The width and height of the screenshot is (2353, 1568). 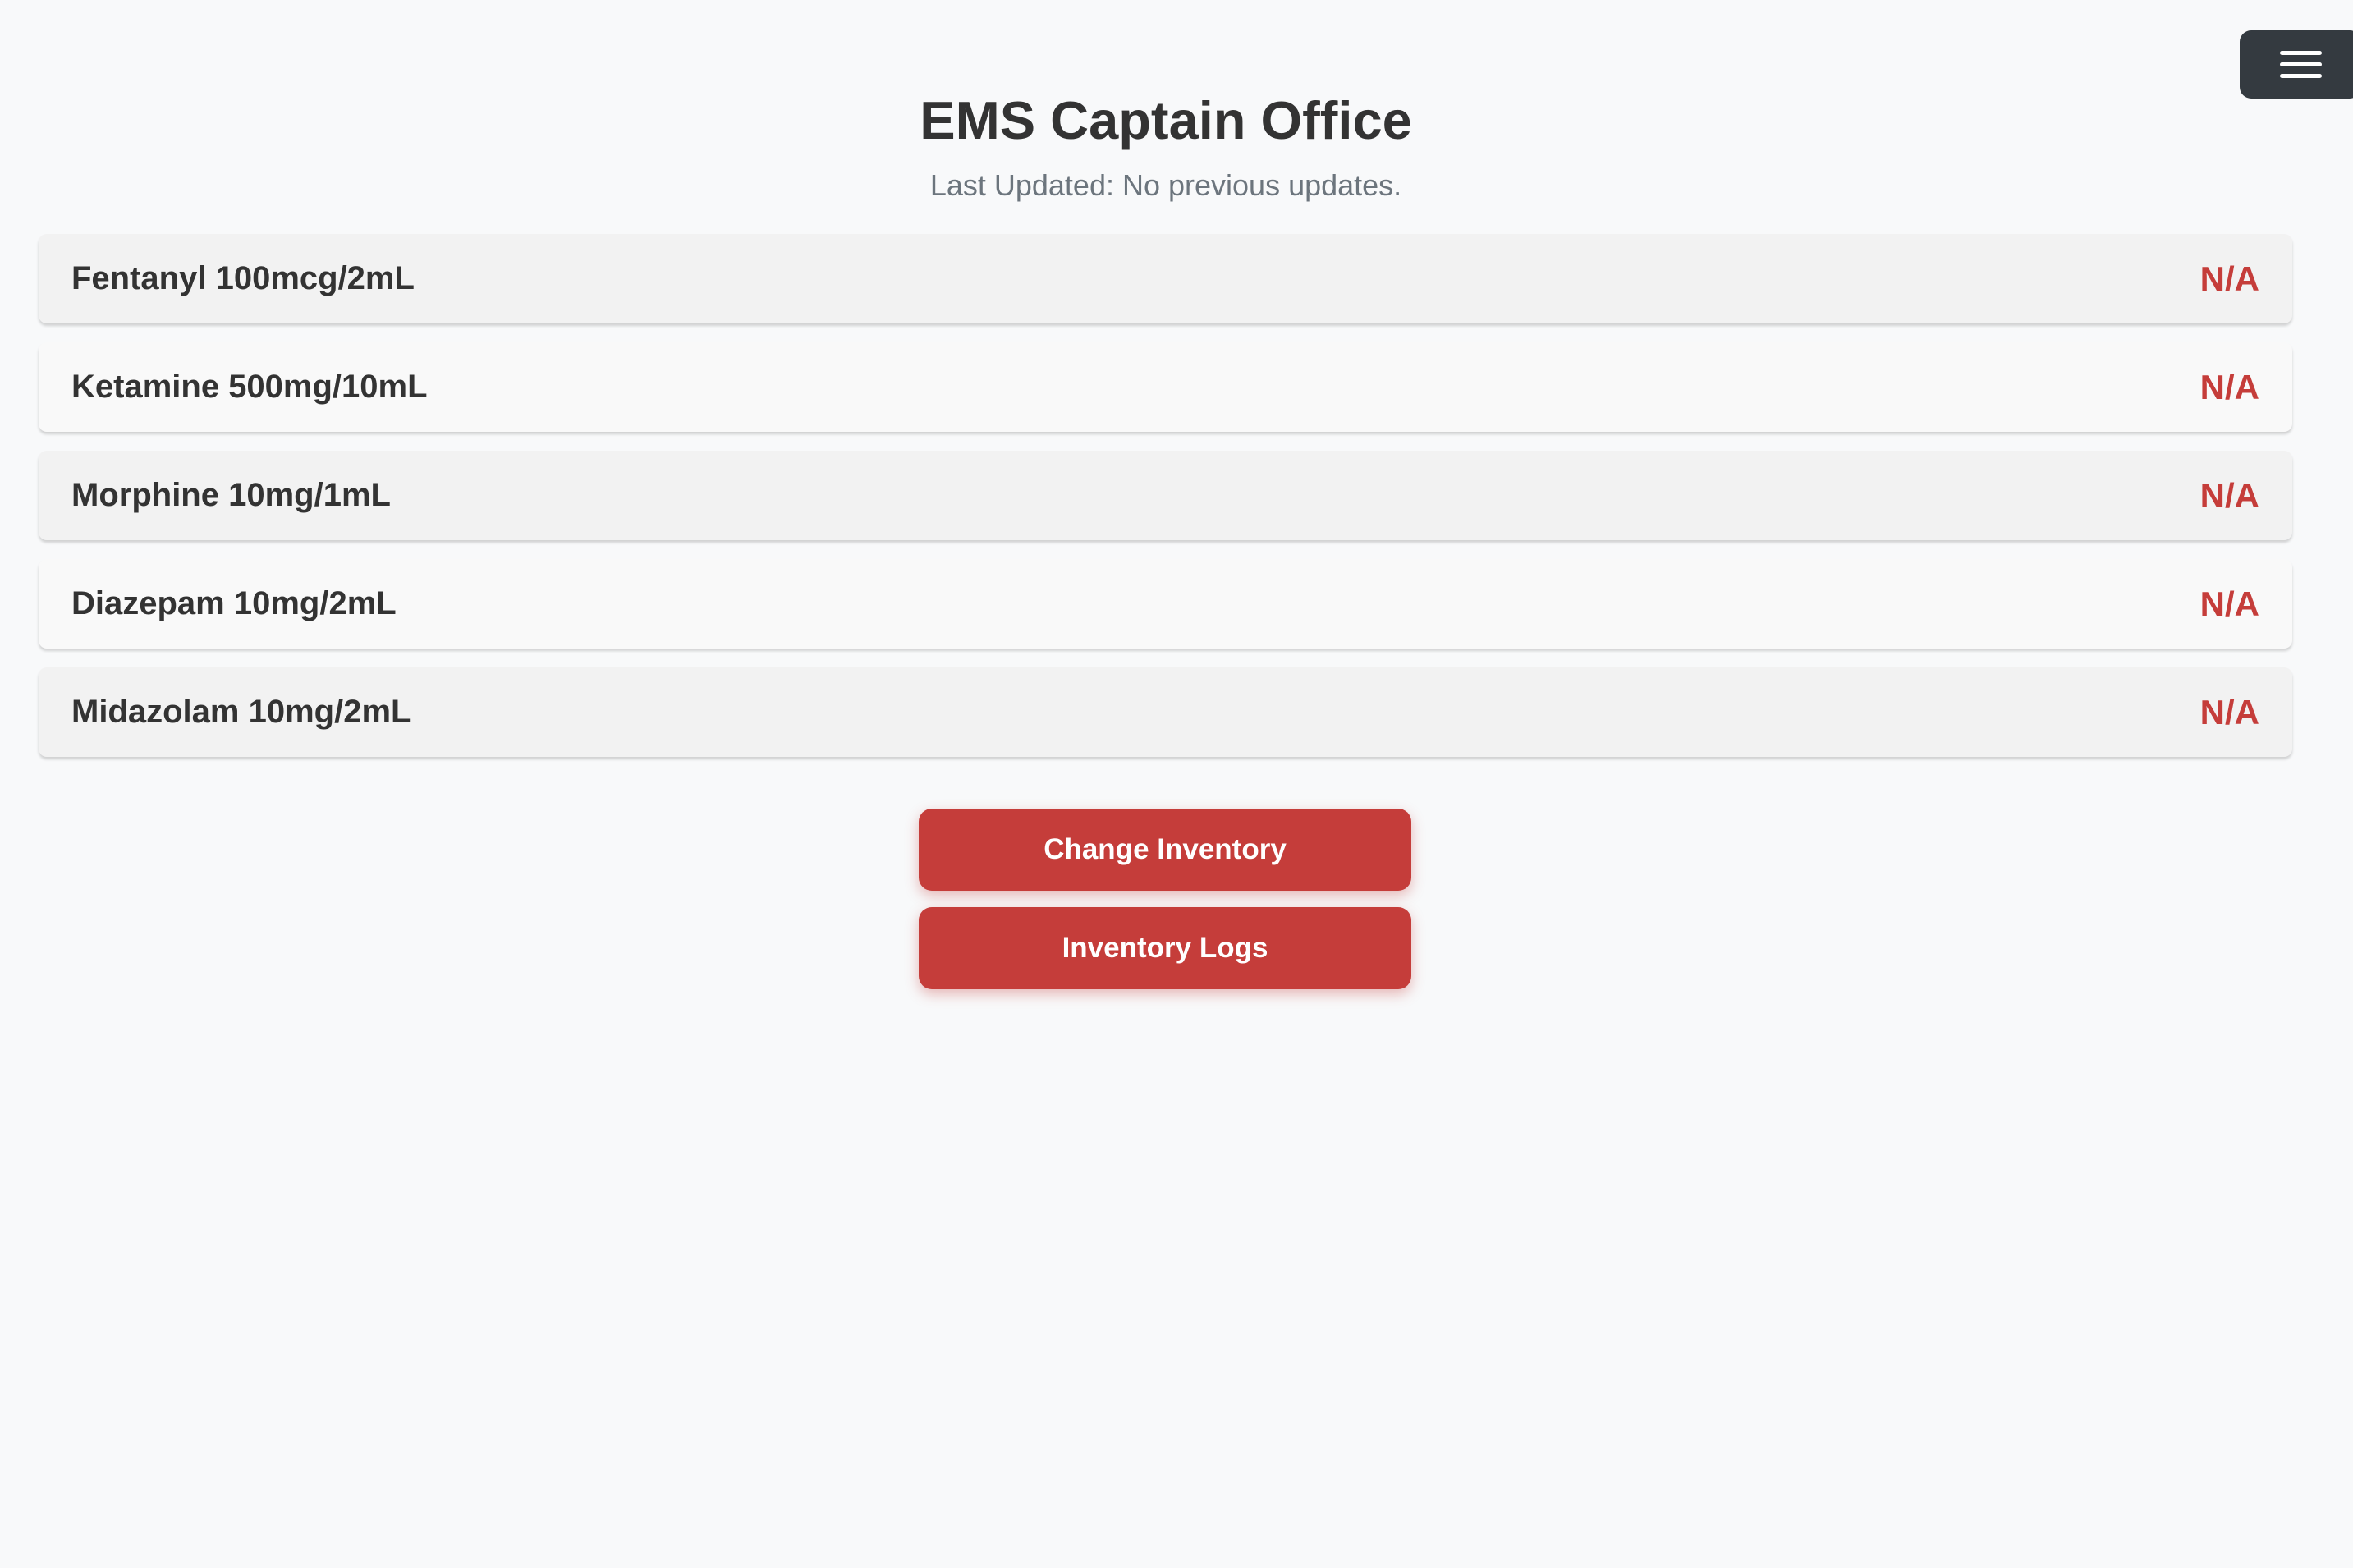 I want to click on hamburger-menu-icon, so click(x=2300, y=64).